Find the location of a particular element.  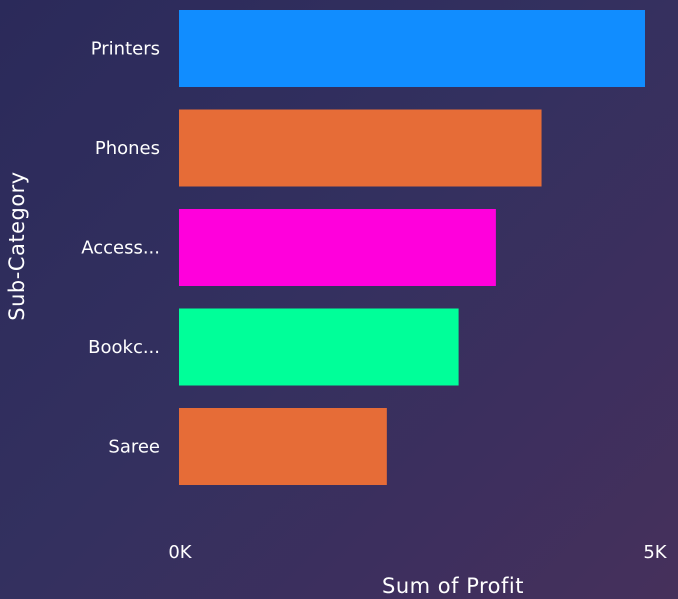

category-label-saree: Saree is located at coordinates (134, 447).